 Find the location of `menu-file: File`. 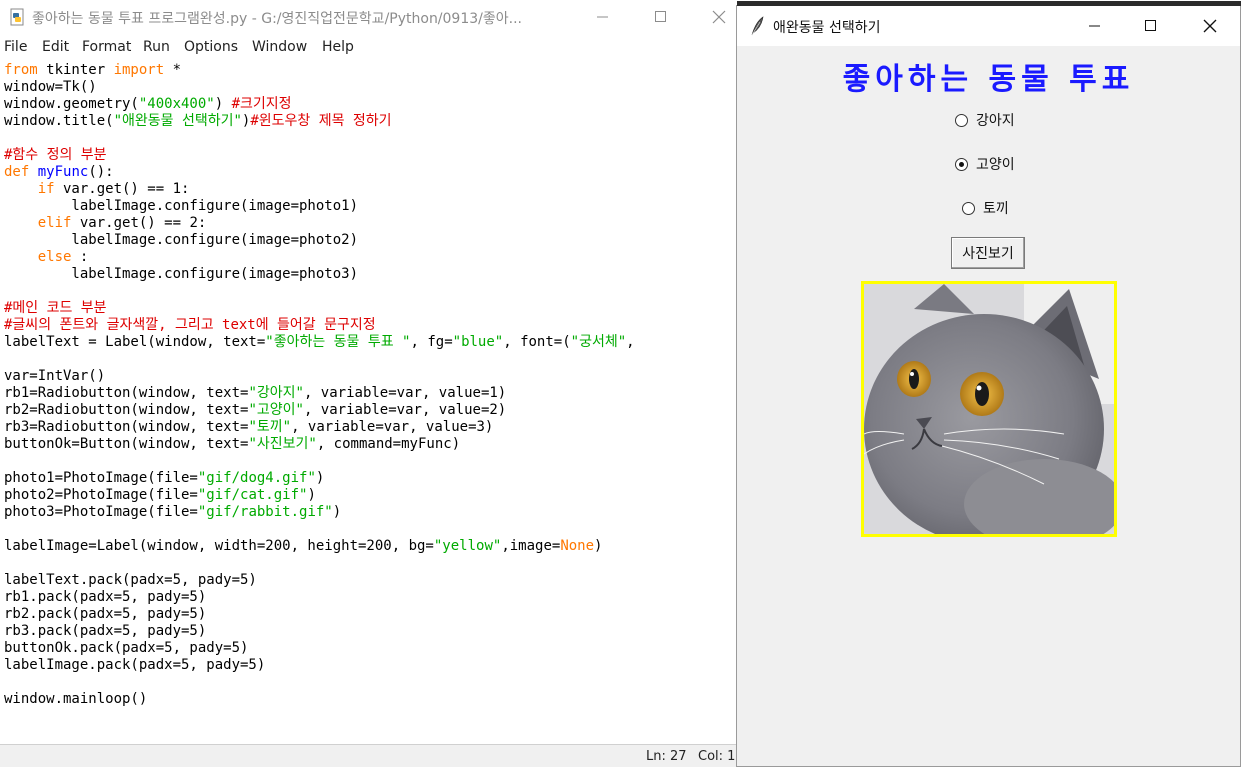

menu-file: File is located at coordinates (15, 47).